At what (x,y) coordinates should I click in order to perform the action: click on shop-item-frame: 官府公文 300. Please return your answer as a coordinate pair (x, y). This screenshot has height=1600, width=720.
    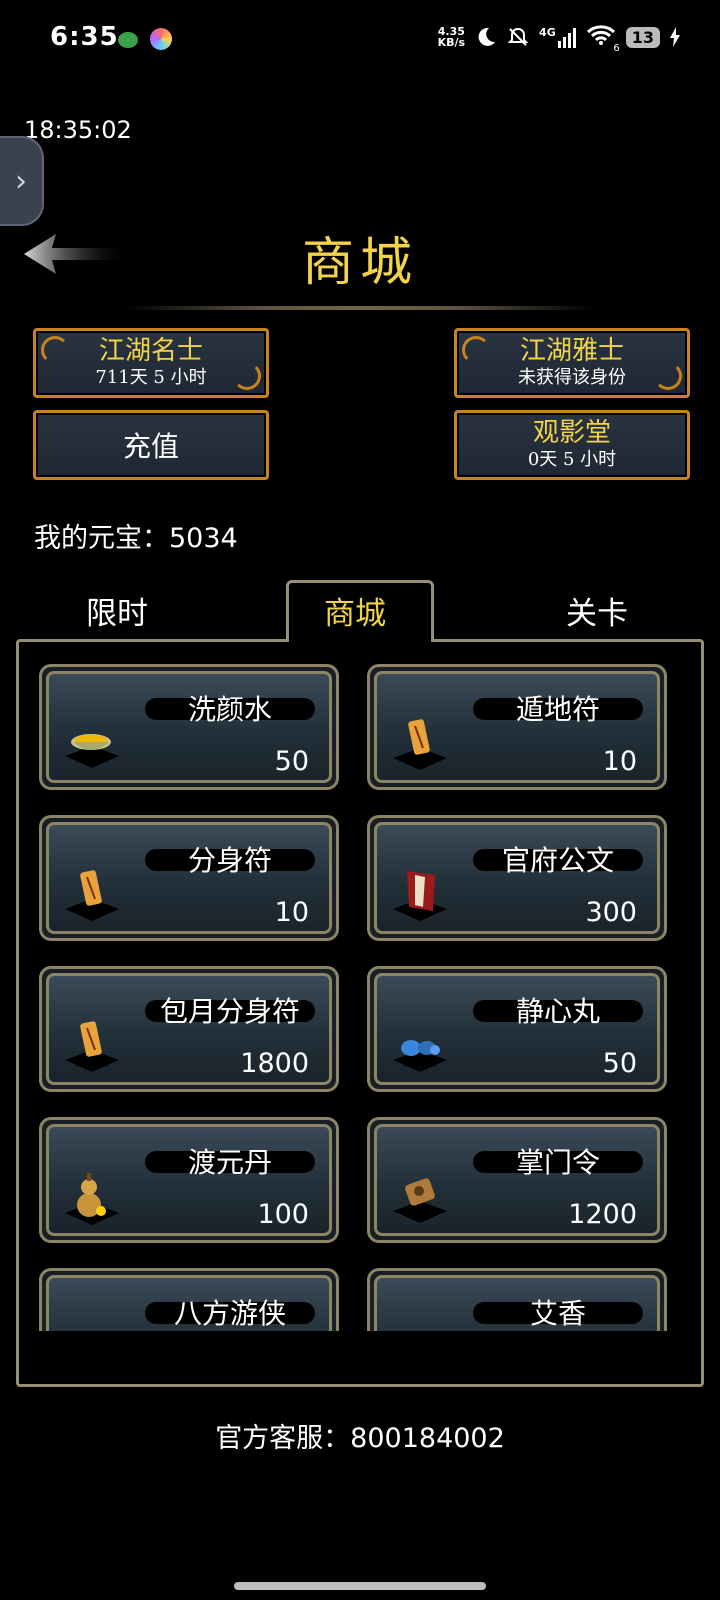
    Looking at the image, I should click on (517, 878).